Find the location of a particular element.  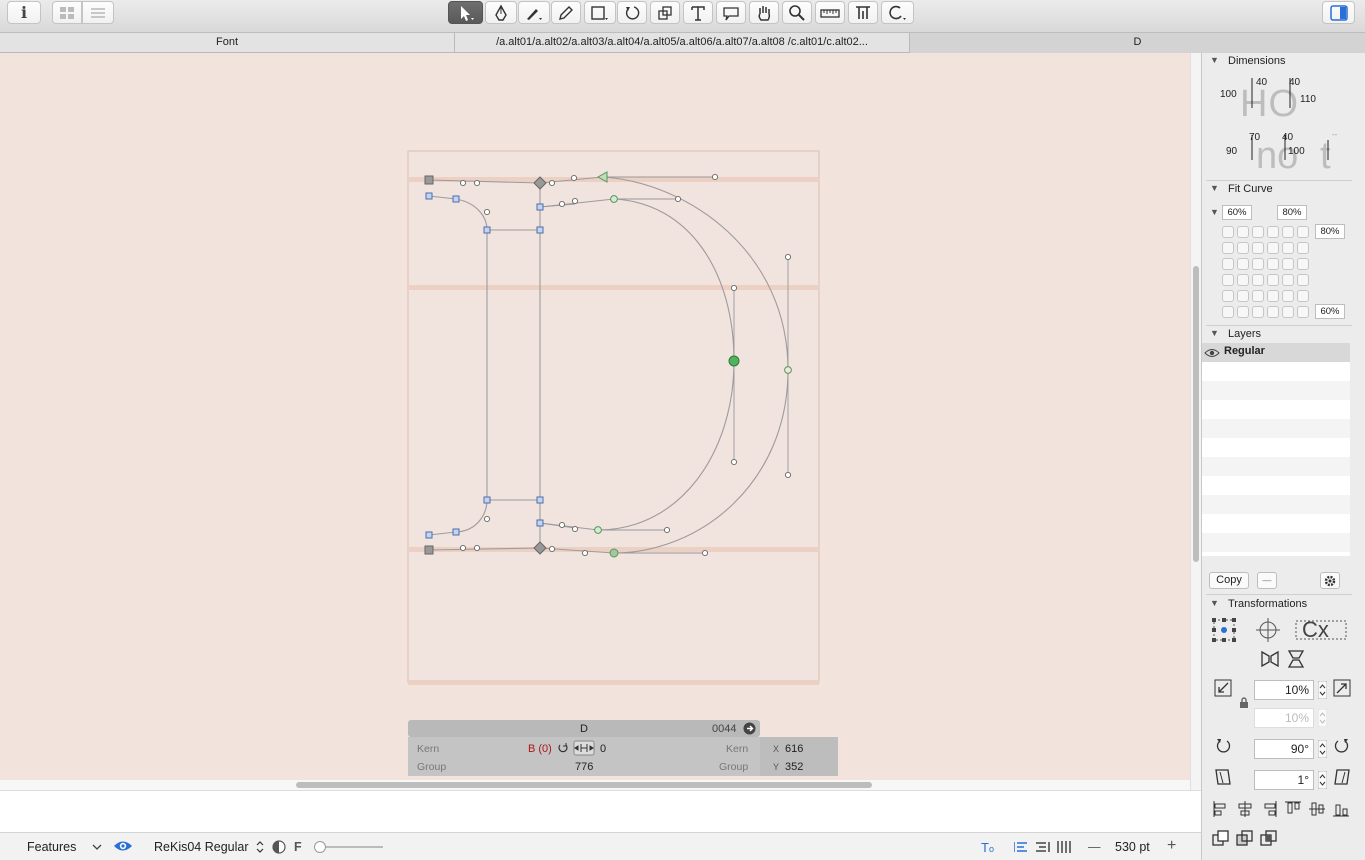

select-tool-button is located at coordinates (465, 12).